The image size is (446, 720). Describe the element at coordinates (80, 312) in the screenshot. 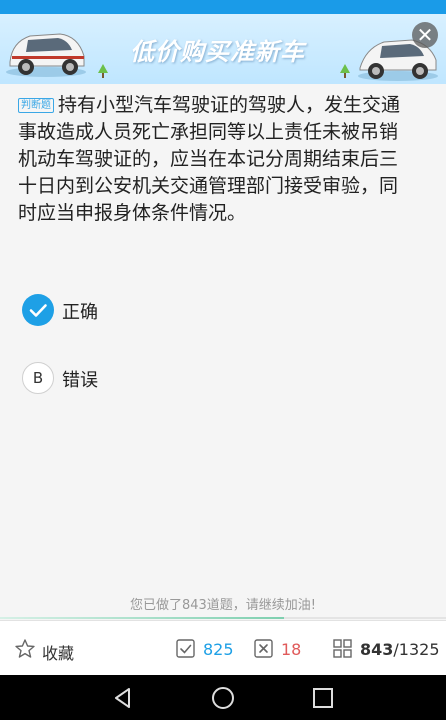

I see `option-a-label: 正确` at that location.